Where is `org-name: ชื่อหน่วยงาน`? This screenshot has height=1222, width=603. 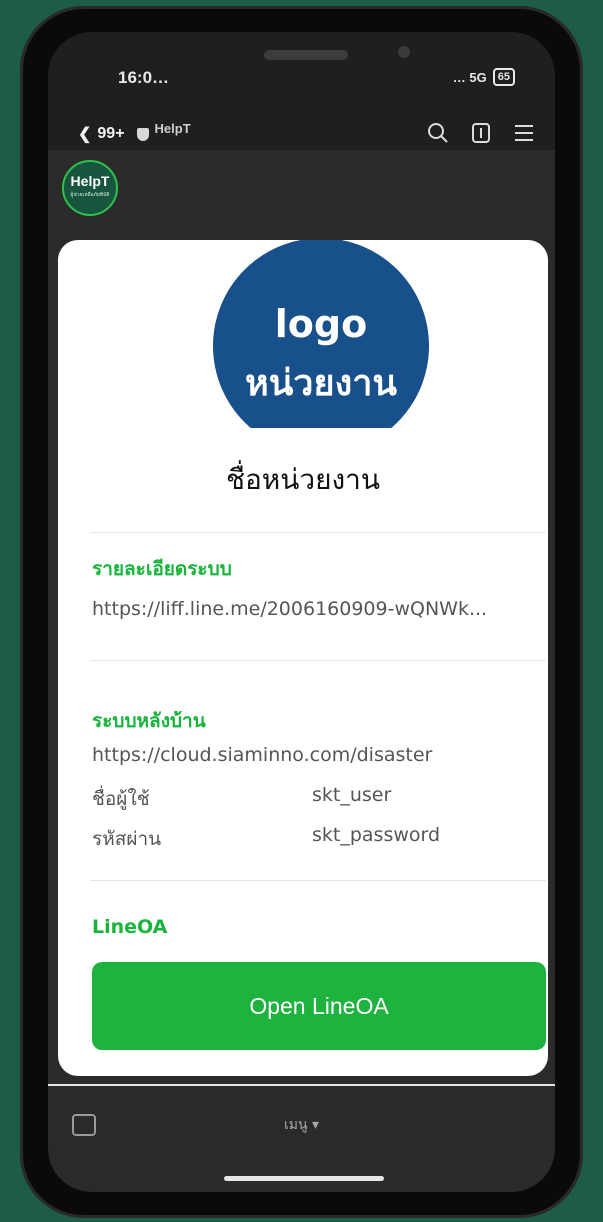
org-name: ชื่อหน่วยงาน is located at coordinates (303, 479).